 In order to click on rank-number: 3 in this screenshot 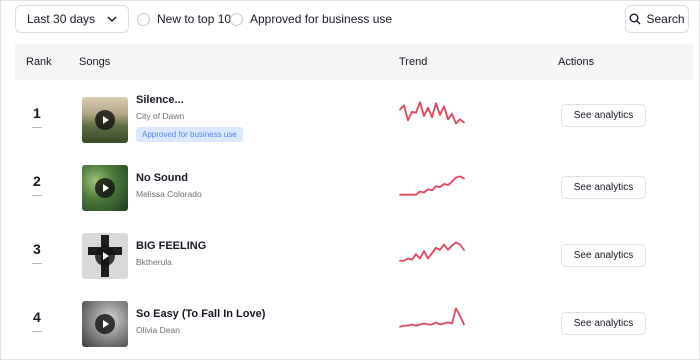, I will do `click(37, 249)`.